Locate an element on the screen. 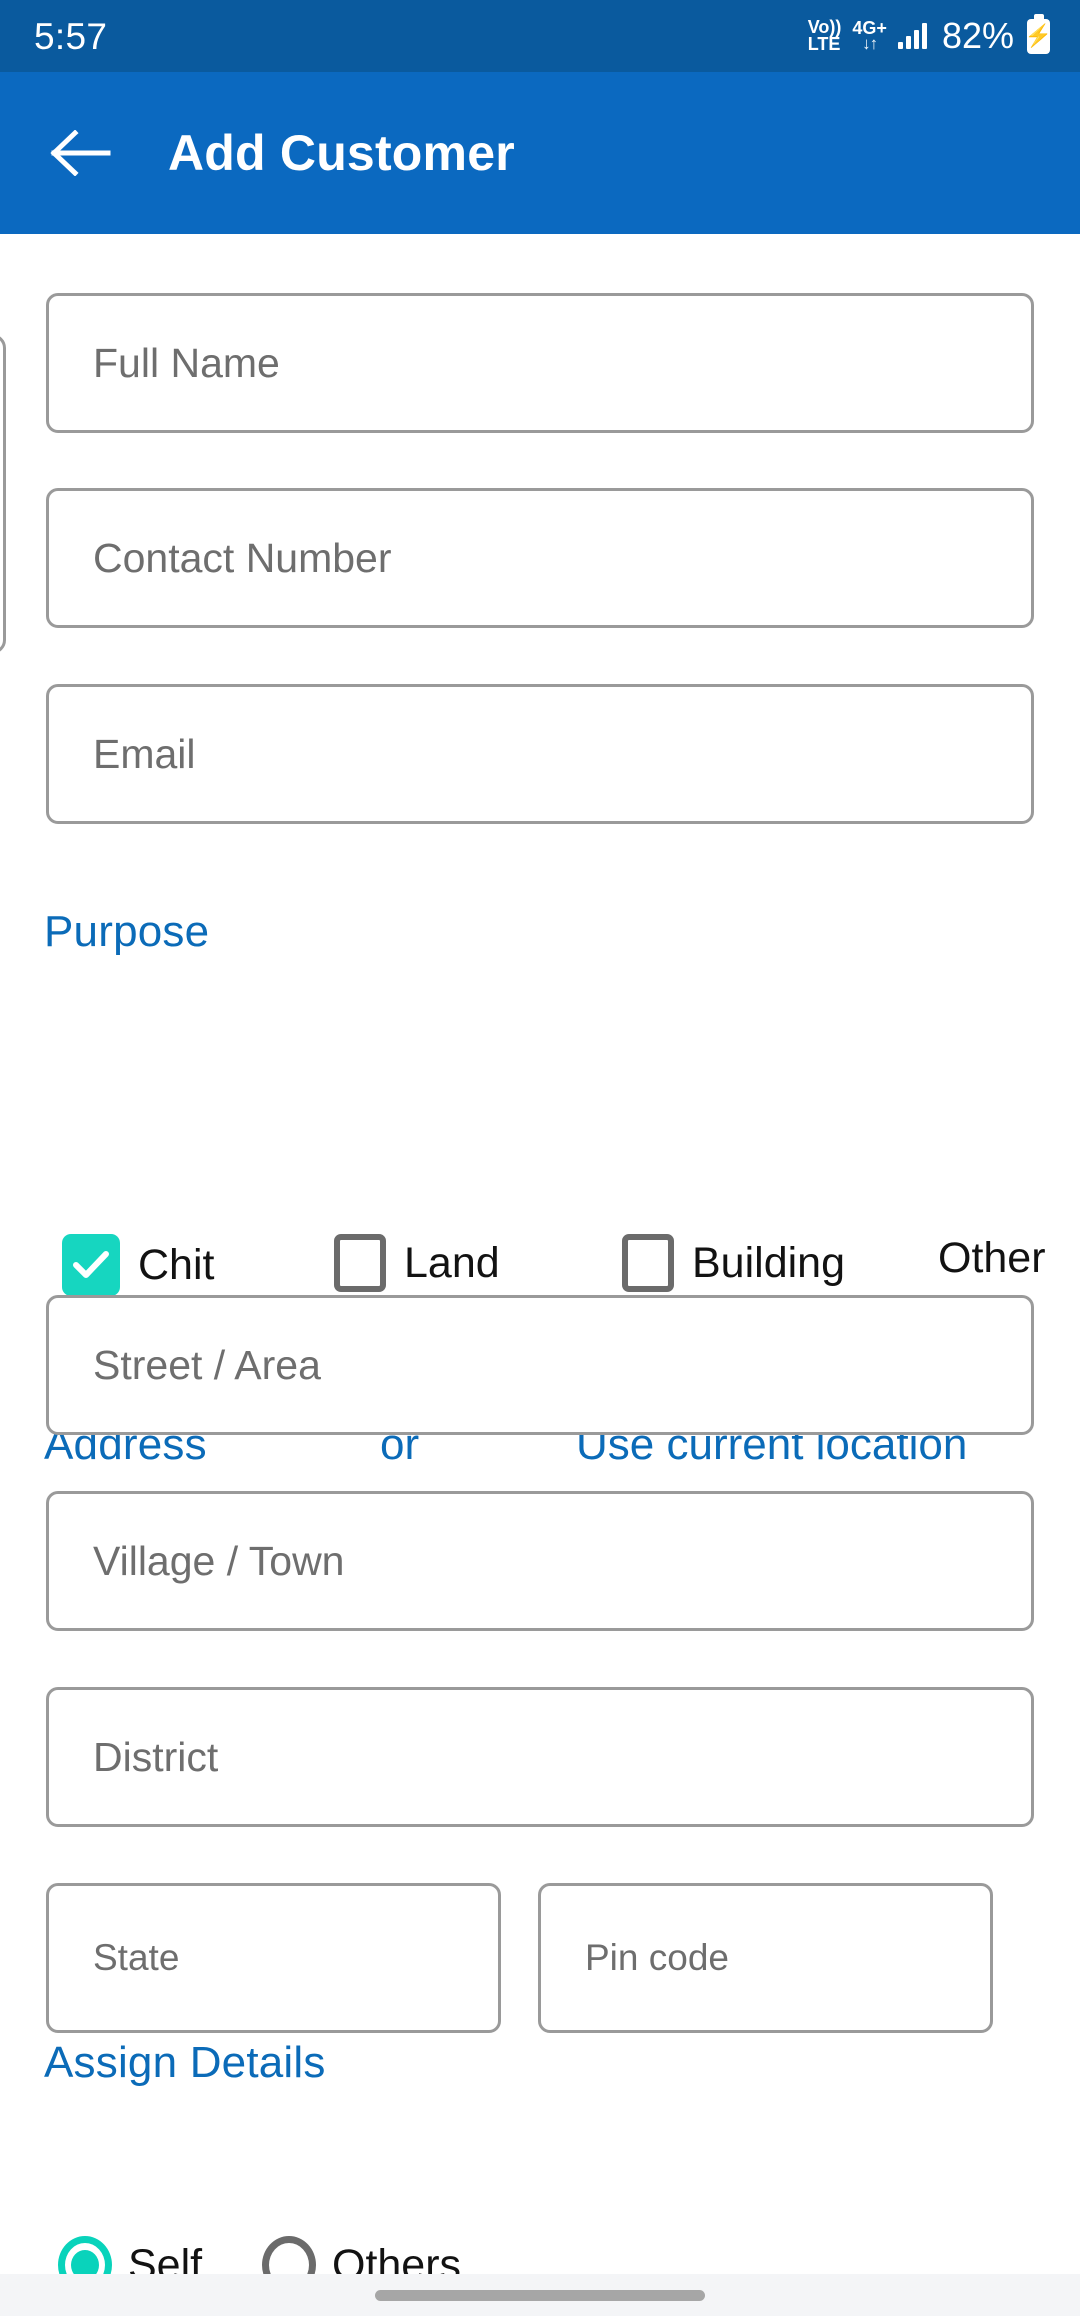  email-placeholder: Email is located at coordinates (144, 753).